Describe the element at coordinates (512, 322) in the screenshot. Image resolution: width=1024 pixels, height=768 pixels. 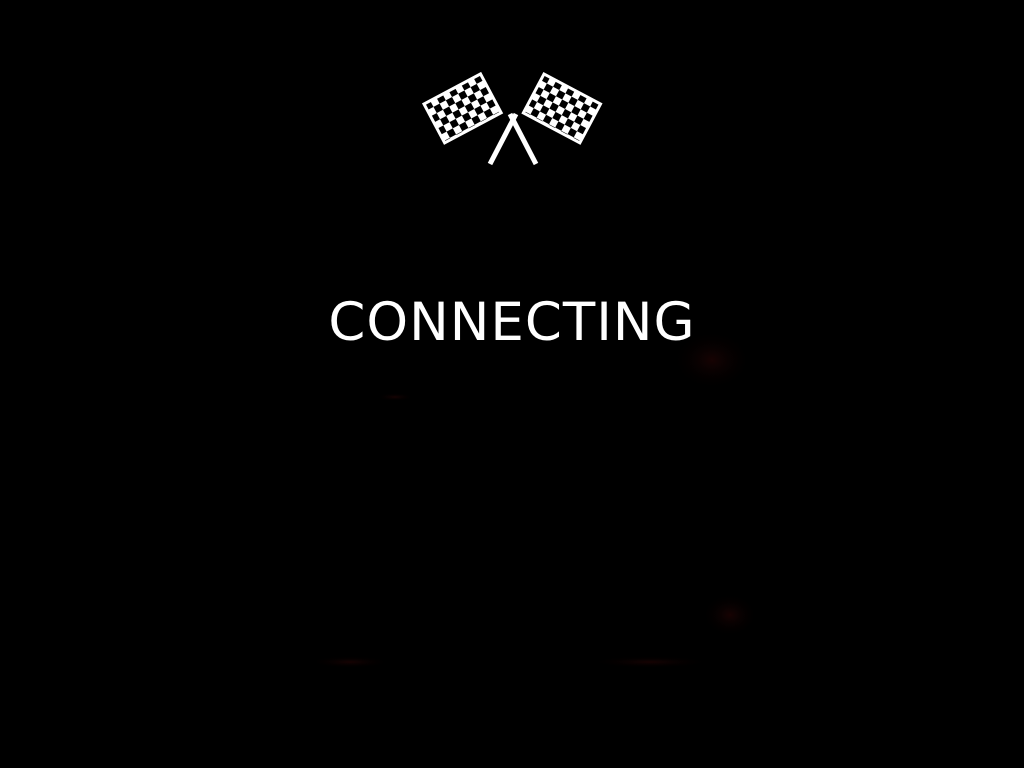
I see `connecting-status-text: CONNECTING` at that location.